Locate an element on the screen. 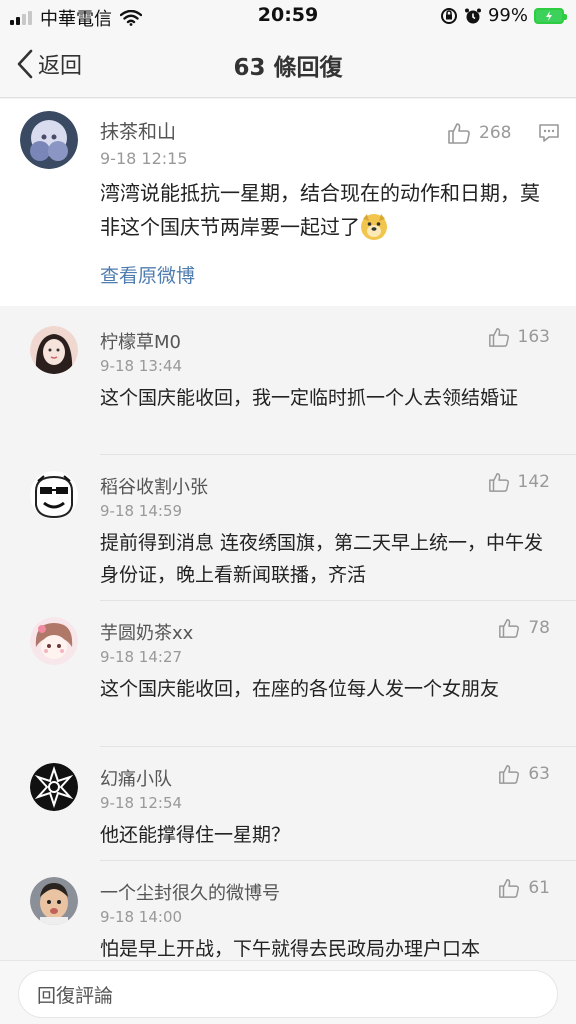  rotation-lock-icon is located at coordinates (448, 15).